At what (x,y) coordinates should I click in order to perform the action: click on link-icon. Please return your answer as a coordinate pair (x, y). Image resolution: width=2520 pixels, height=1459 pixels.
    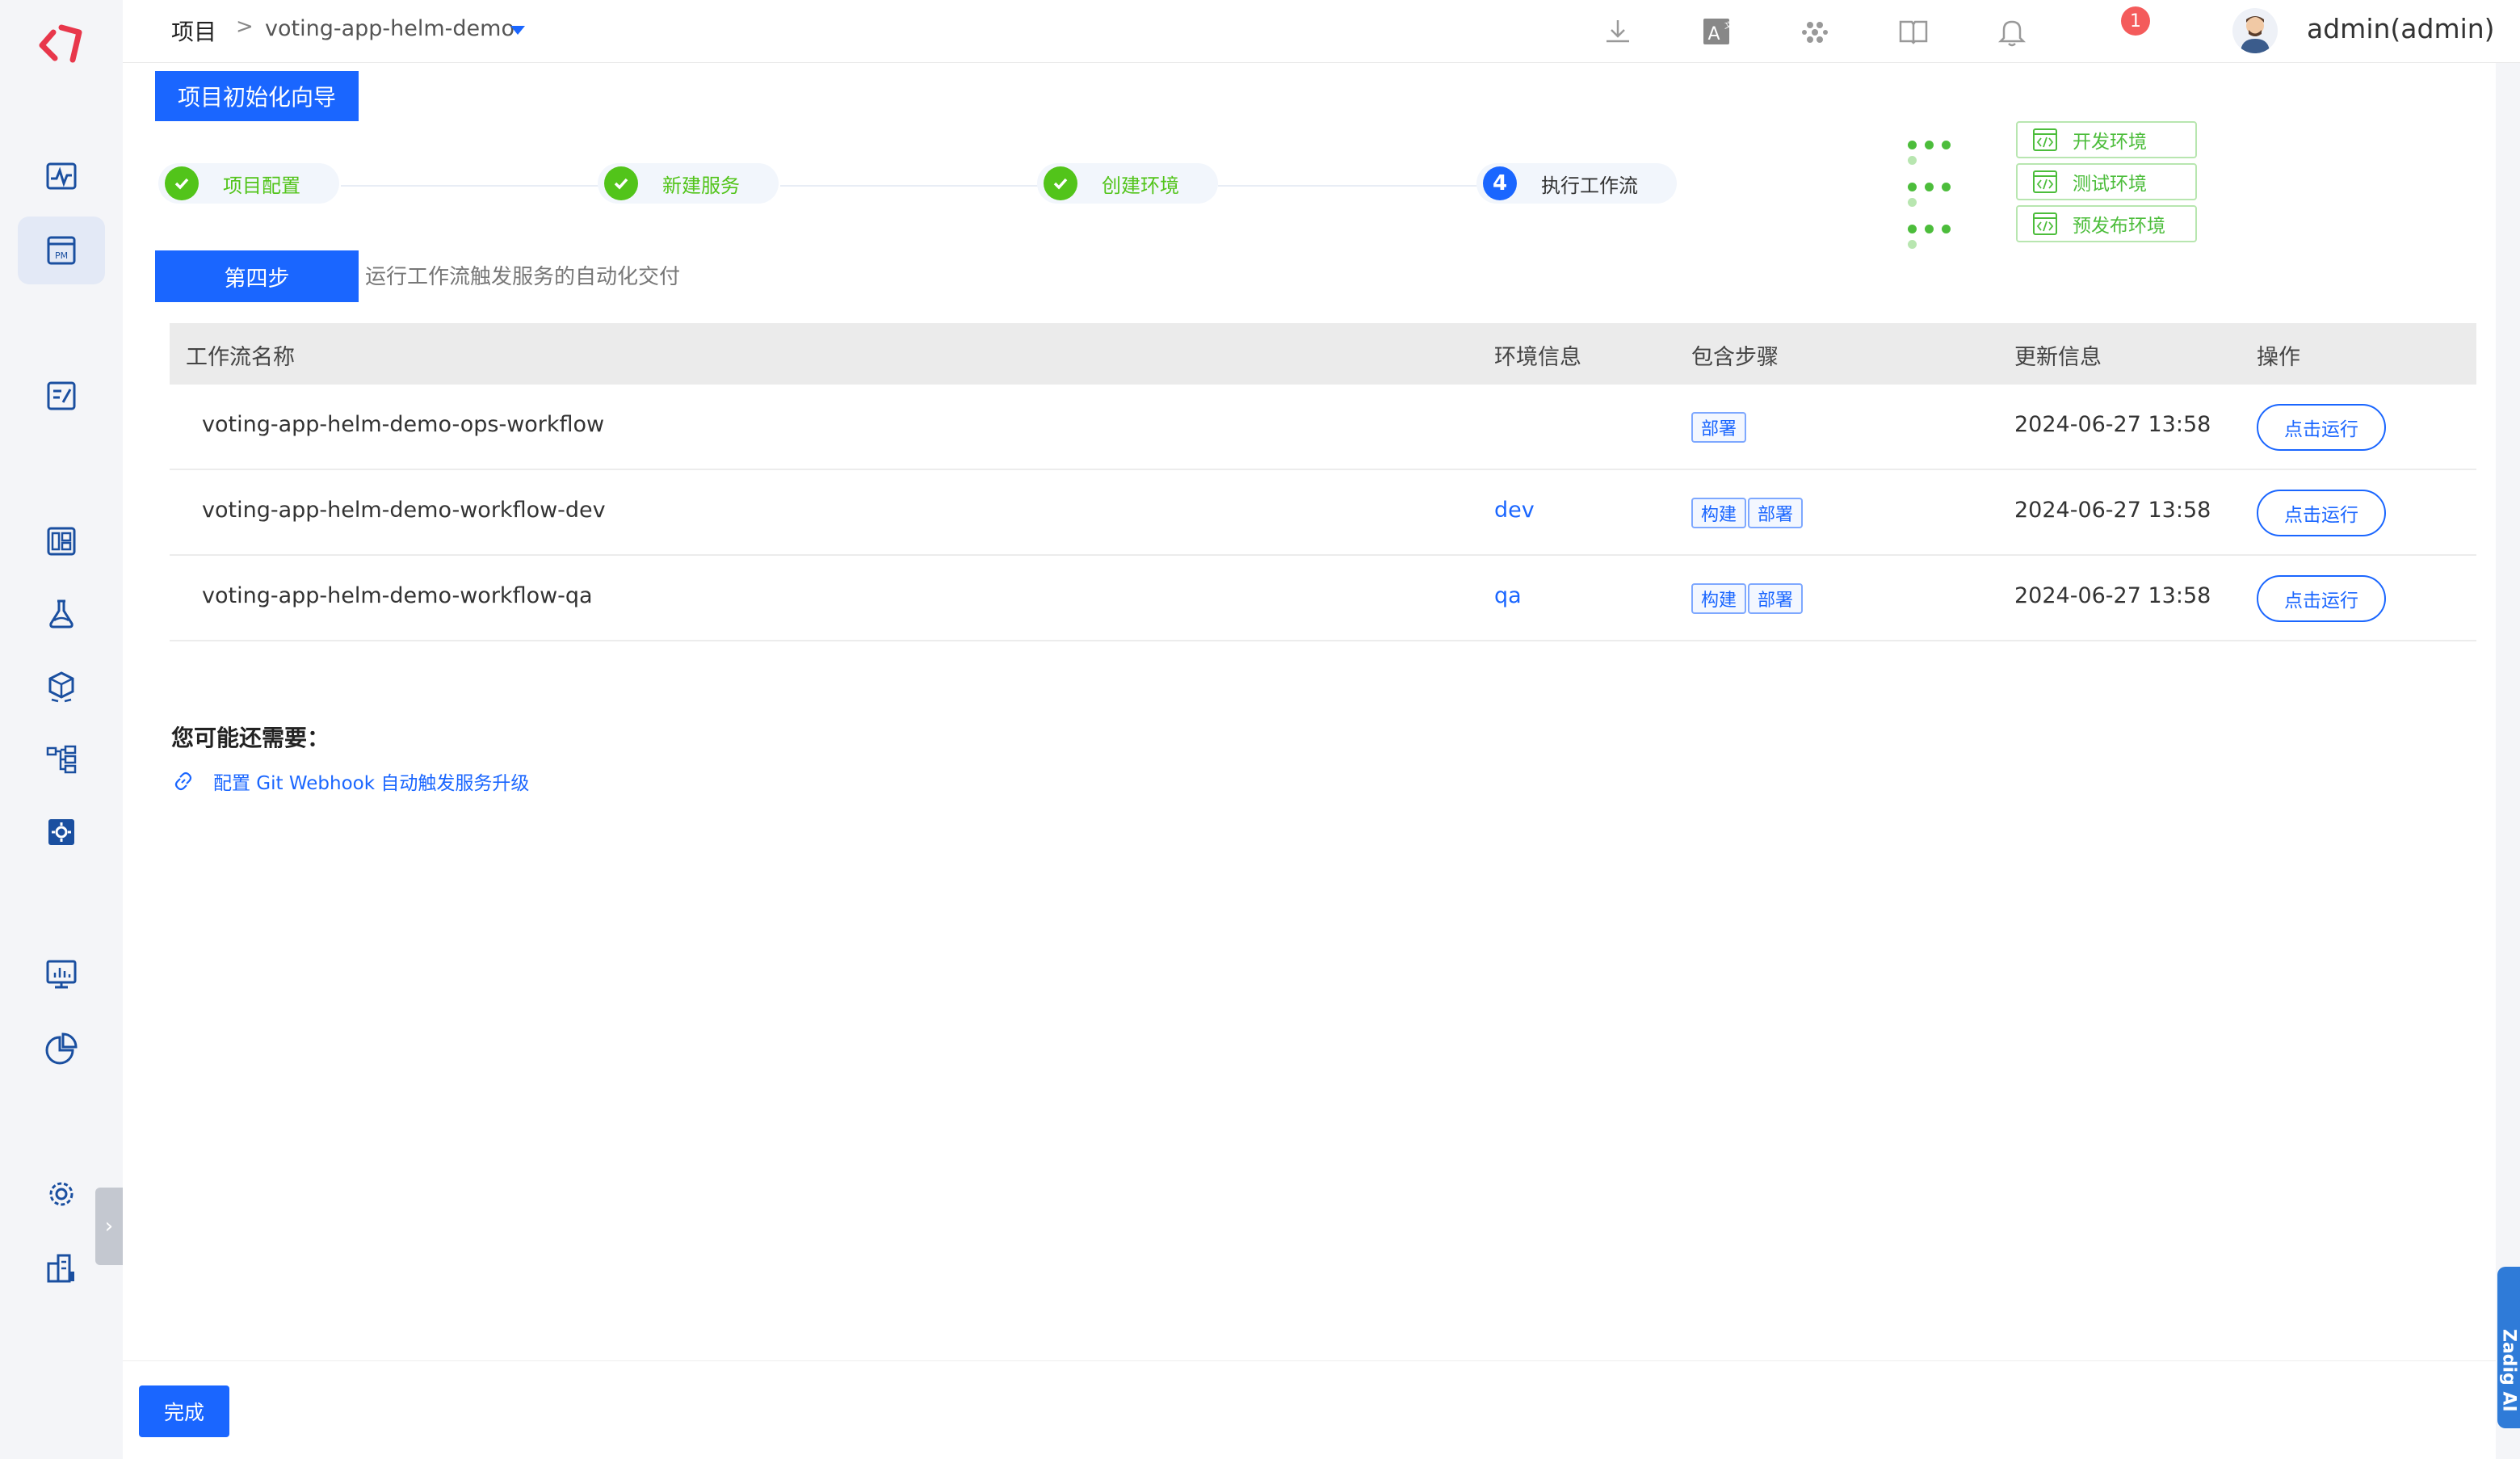
    Looking at the image, I should click on (183, 782).